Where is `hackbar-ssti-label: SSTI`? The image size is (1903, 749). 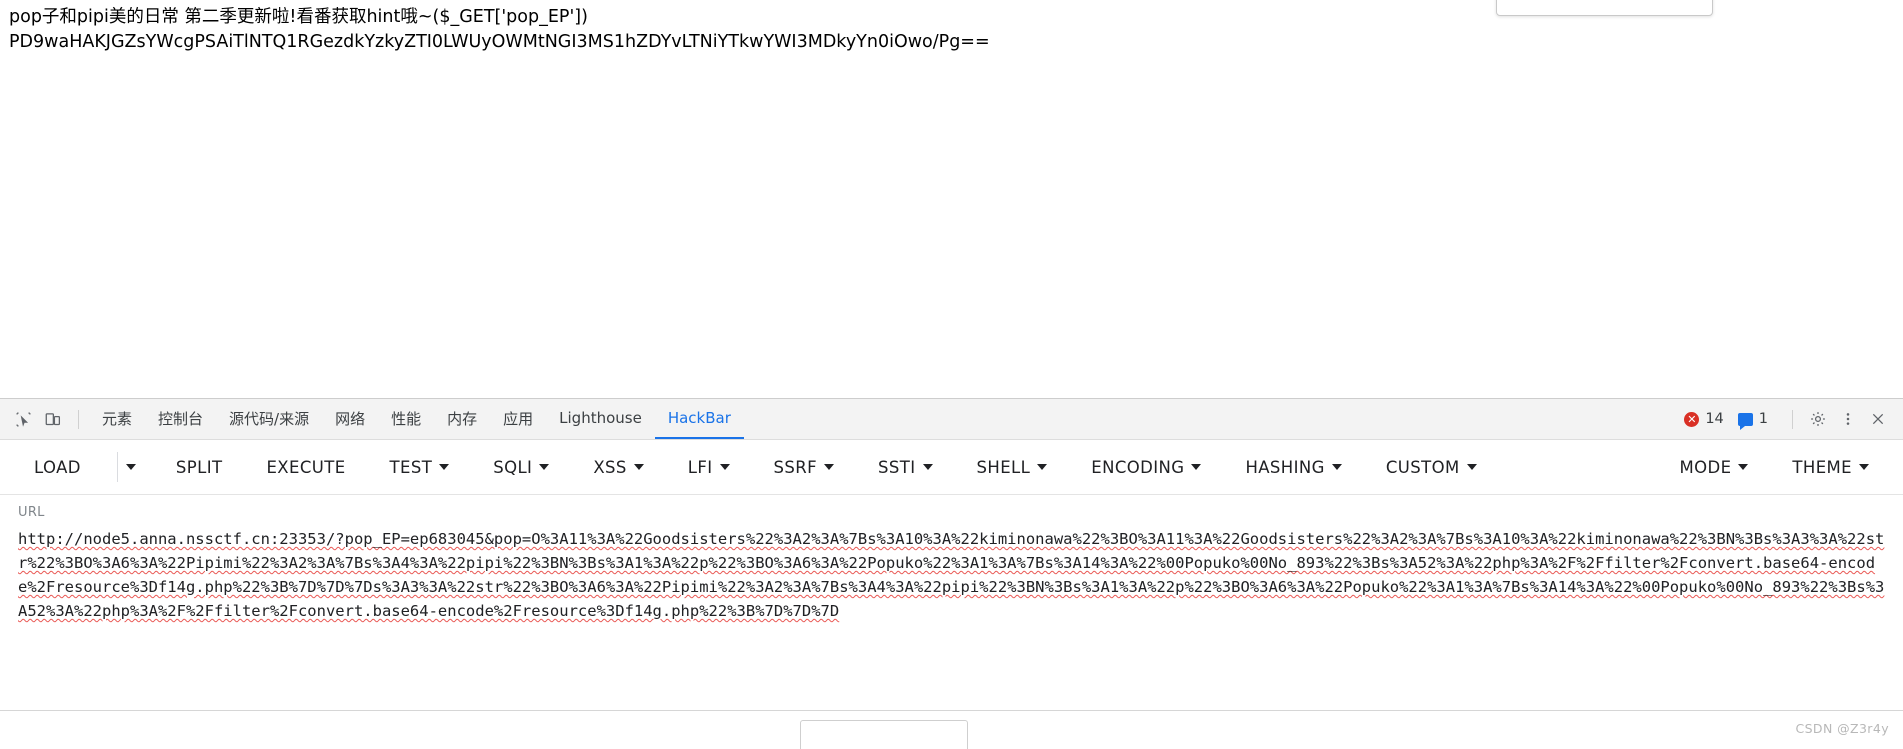
hackbar-ssti-label: SSTI is located at coordinates (897, 467).